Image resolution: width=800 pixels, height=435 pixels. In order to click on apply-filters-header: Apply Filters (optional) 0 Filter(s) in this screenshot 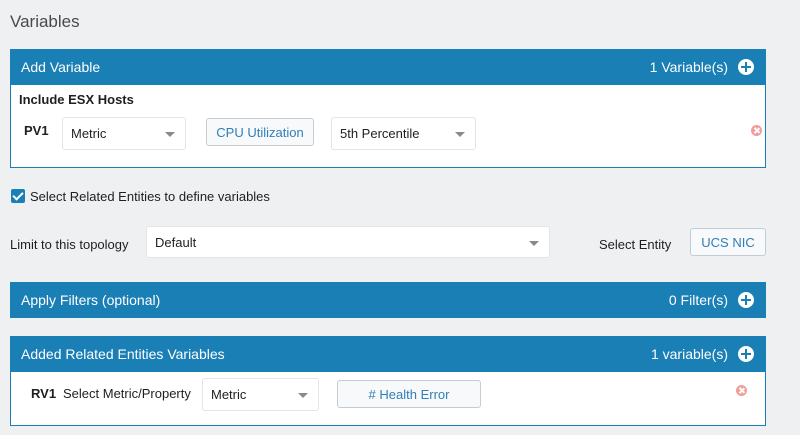, I will do `click(388, 300)`.